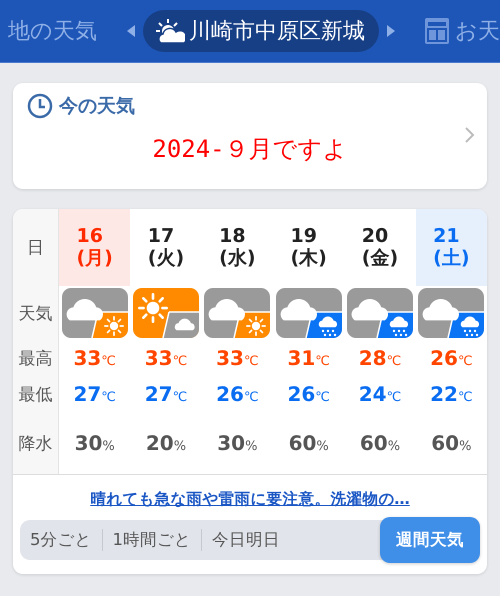  Describe the element at coordinates (131, 31) in the screenshot. I see `left-arrow-icon` at that location.